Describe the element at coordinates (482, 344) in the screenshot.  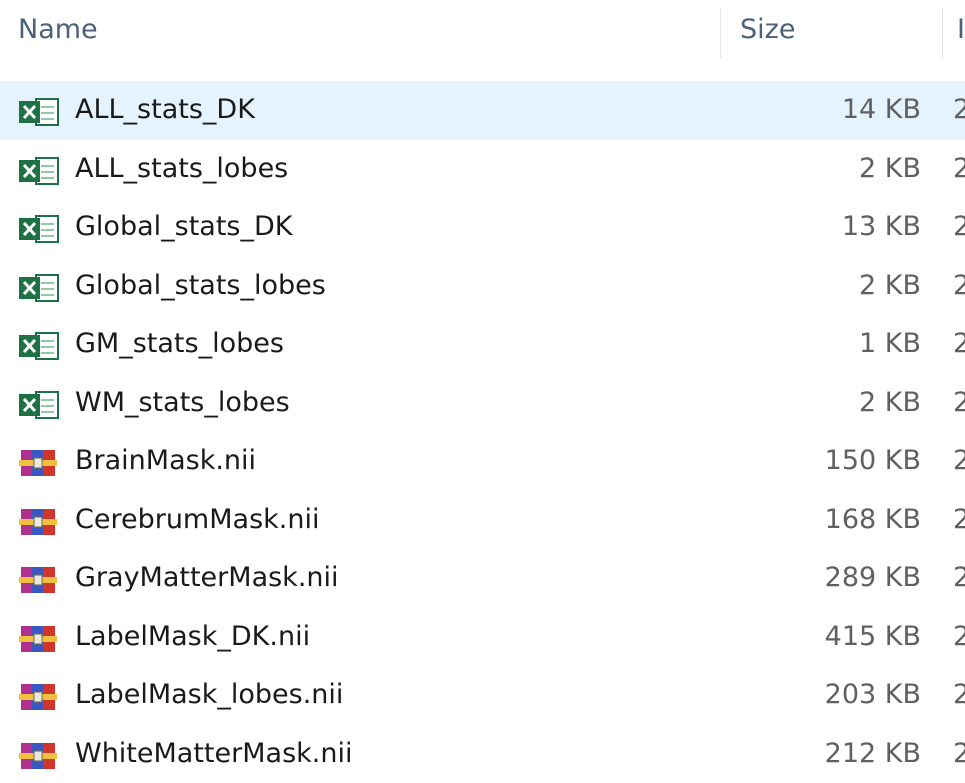
I see `file-row: GM_stats_lobes 1 KB 2` at that location.